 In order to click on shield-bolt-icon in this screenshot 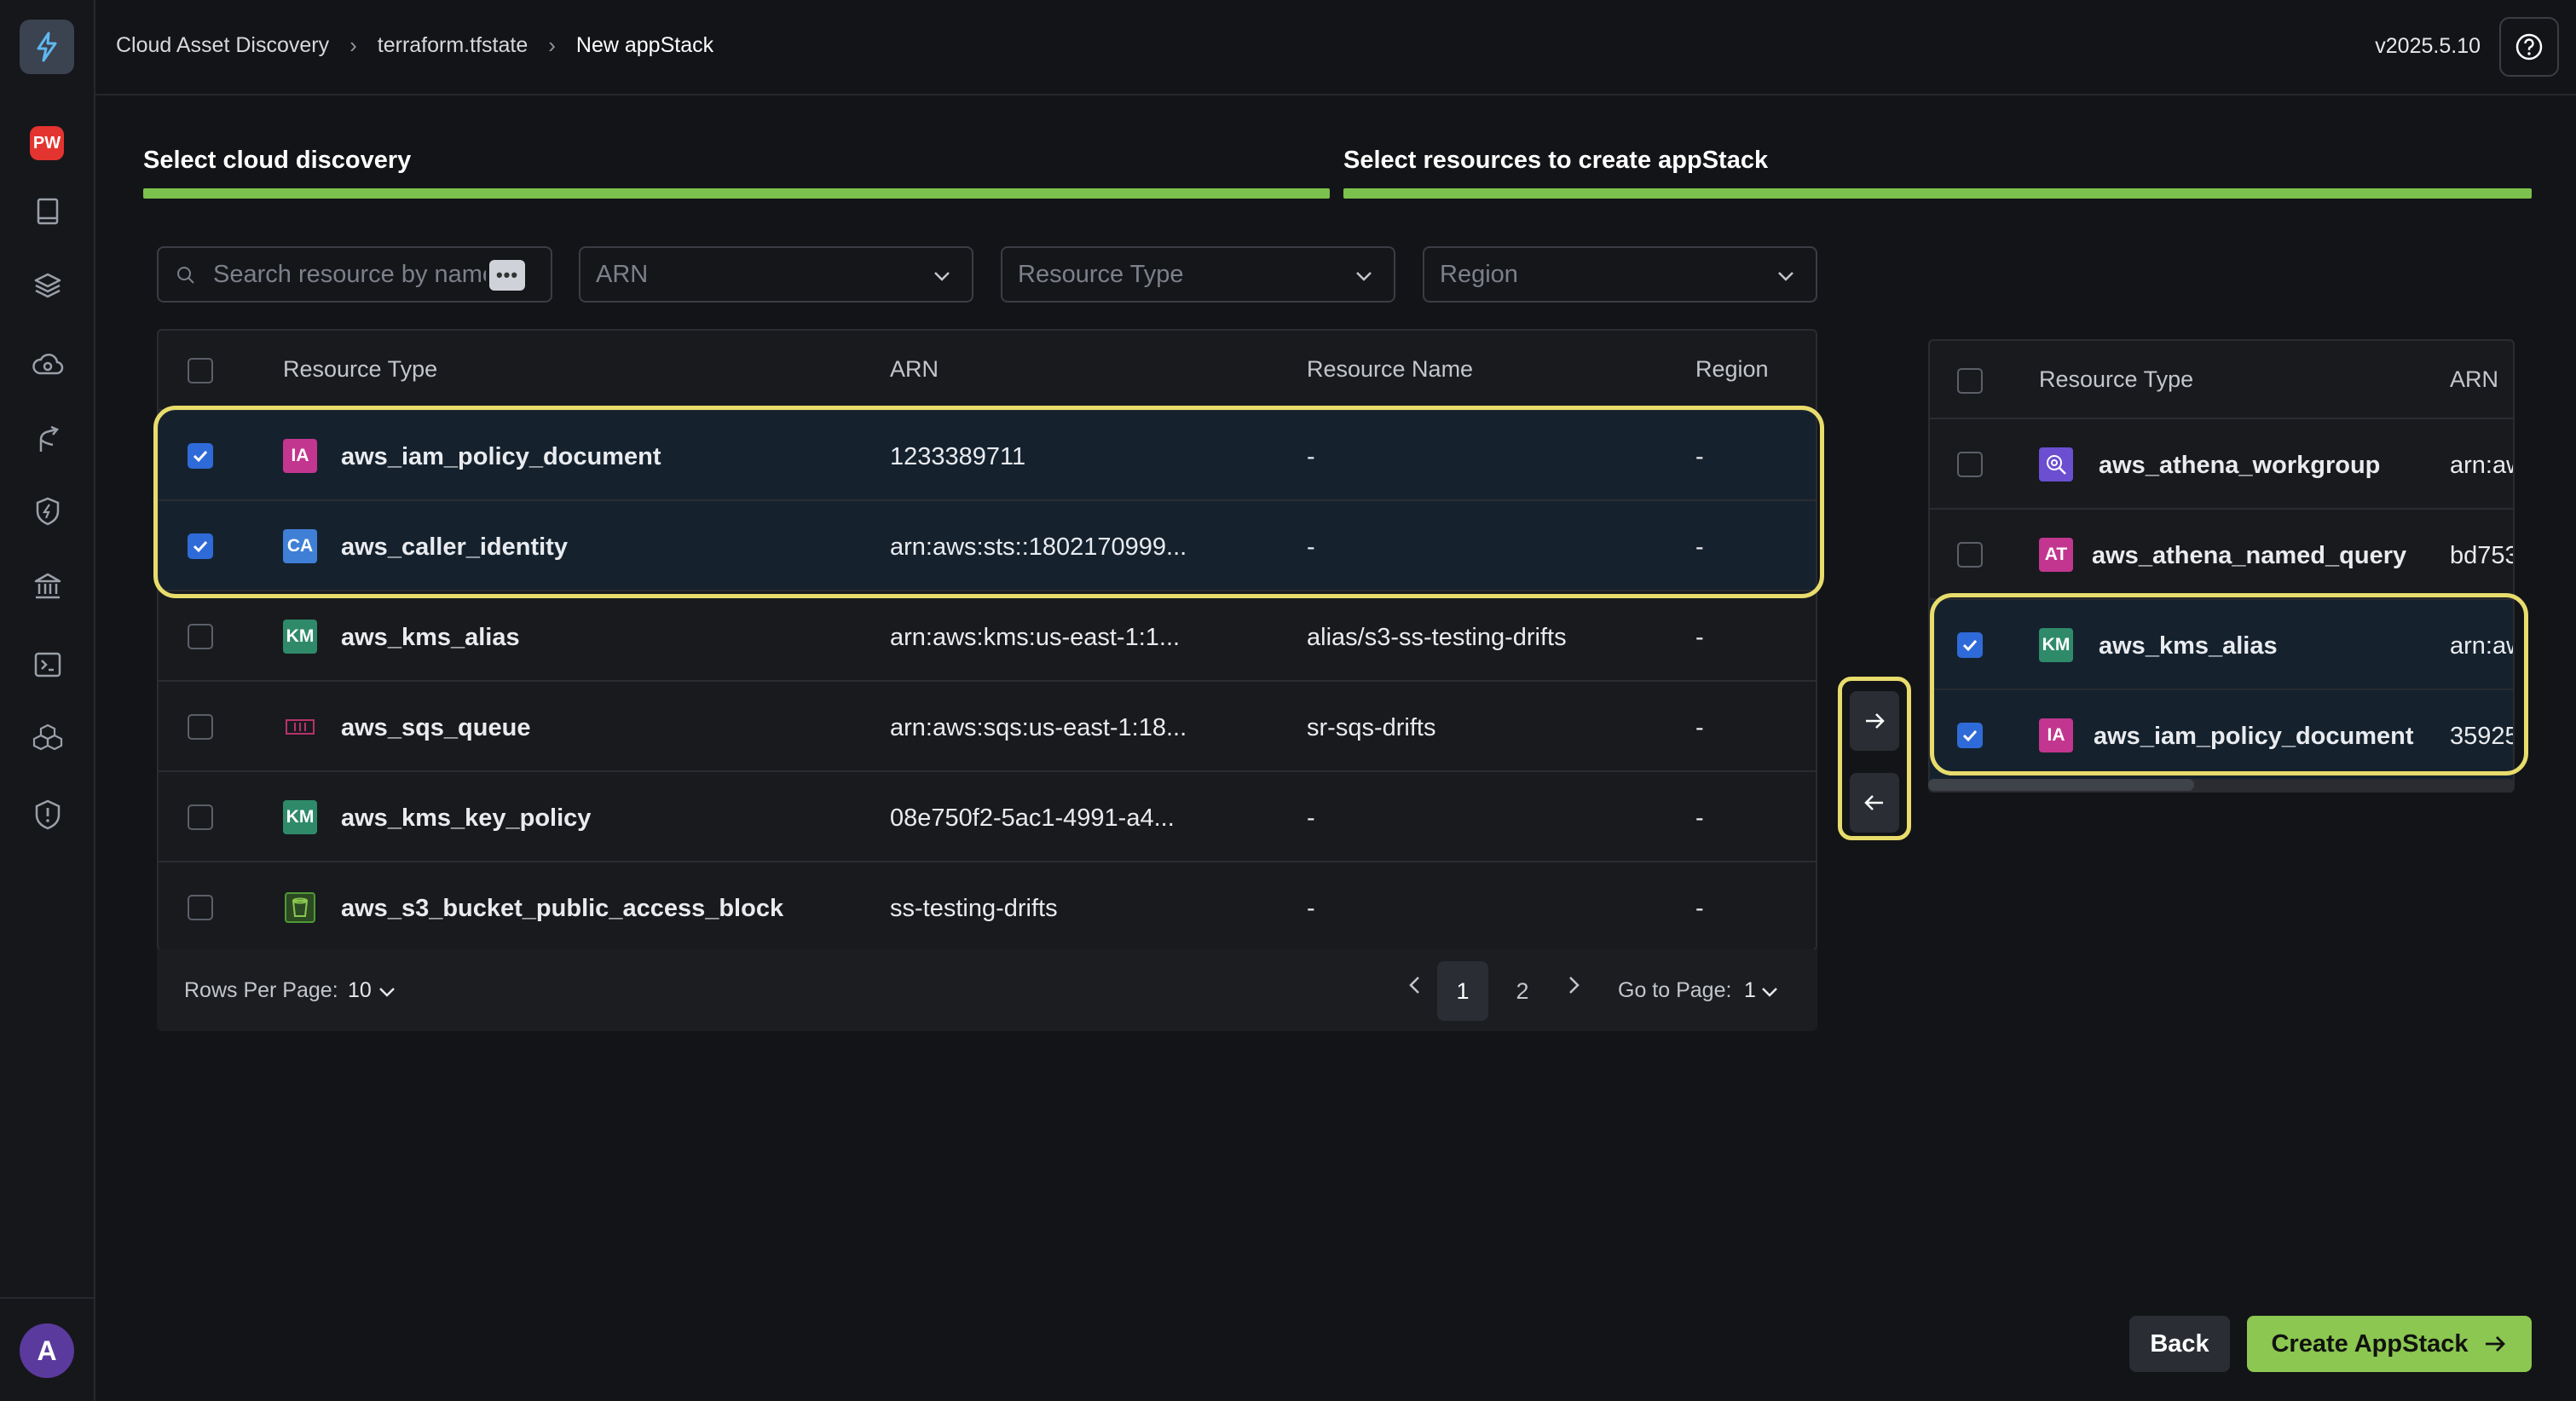, I will do `click(48, 511)`.